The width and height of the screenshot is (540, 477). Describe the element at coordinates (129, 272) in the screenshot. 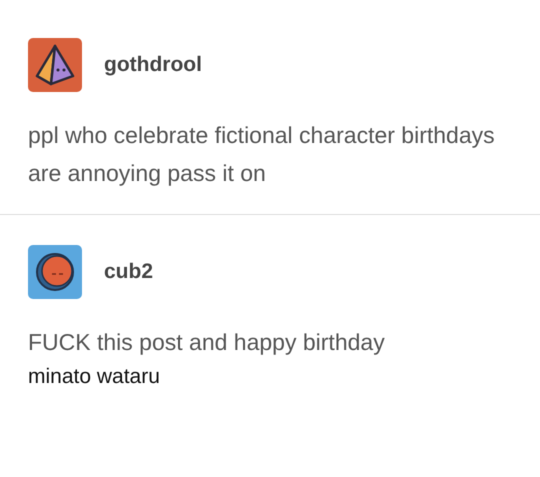

I see `username: cub2` at that location.